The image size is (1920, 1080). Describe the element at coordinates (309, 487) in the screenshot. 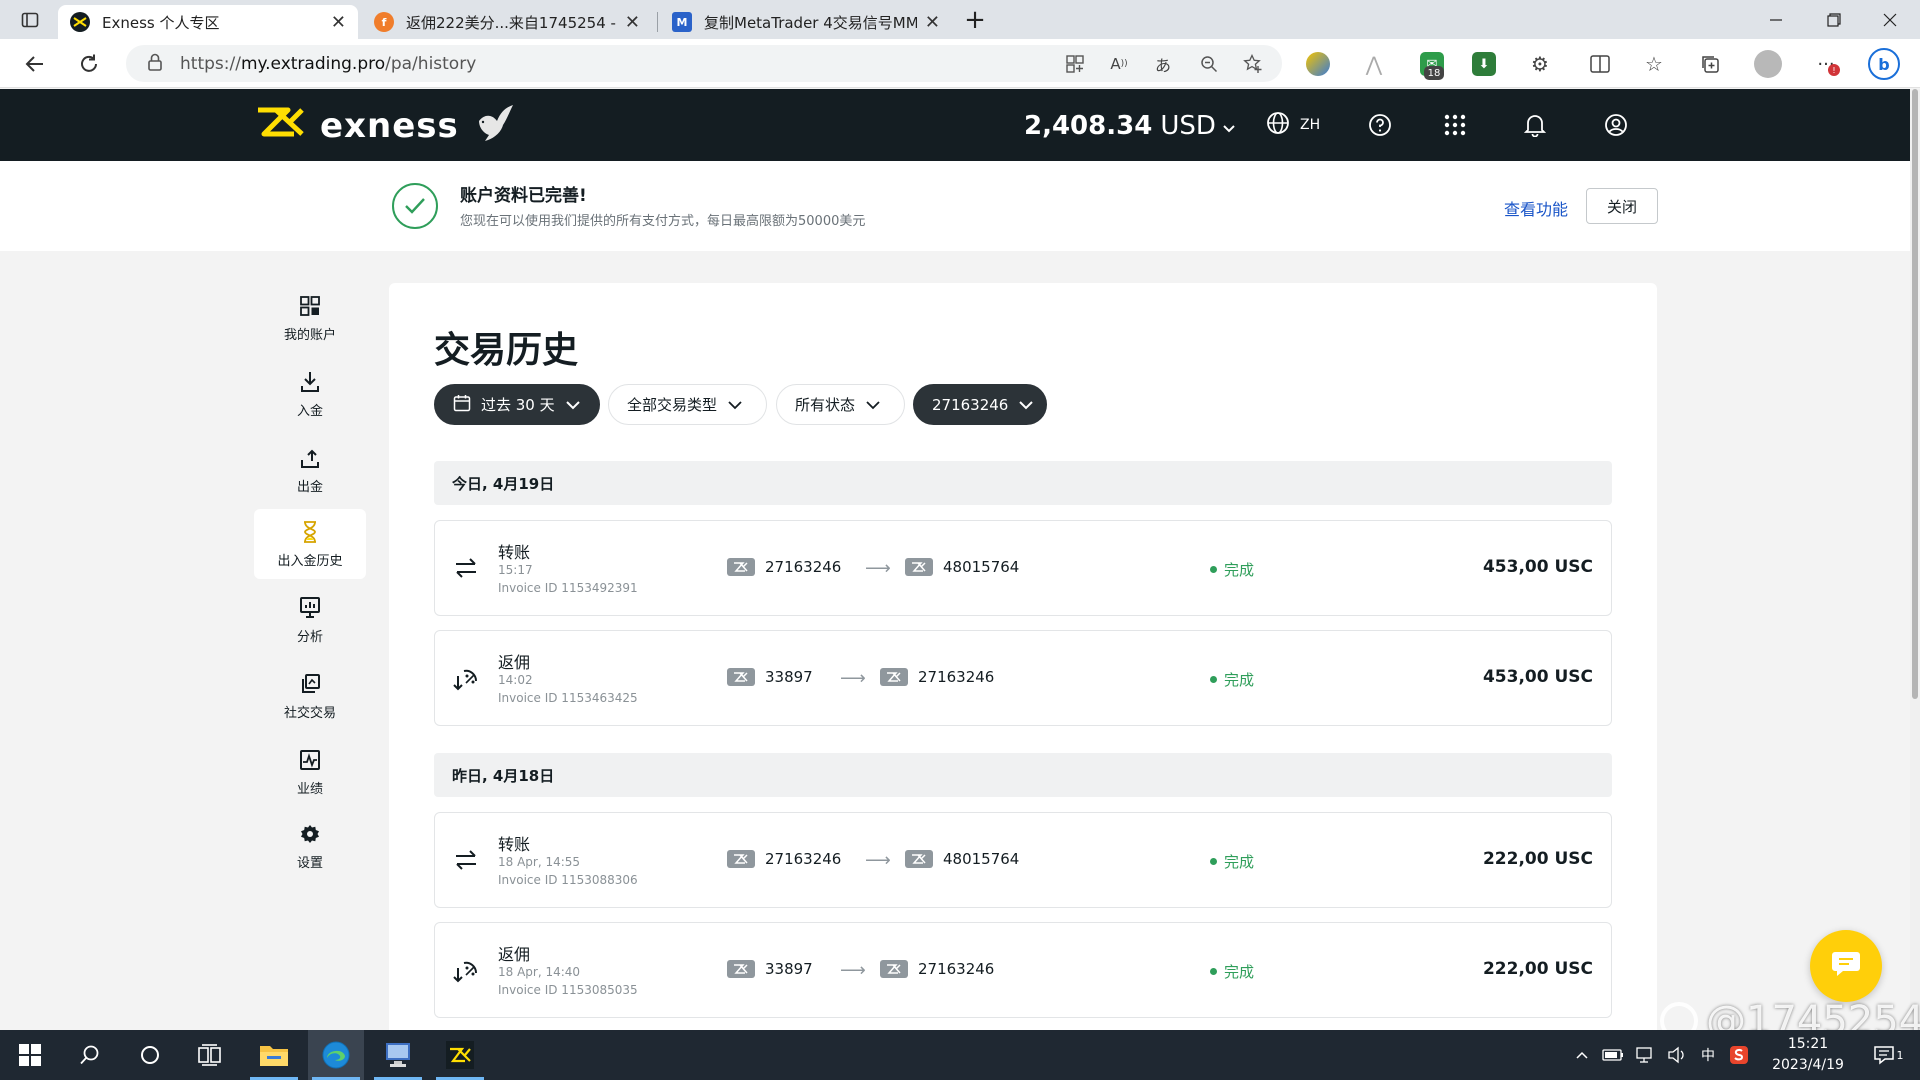

I see `sidebar-label: 出金` at that location.